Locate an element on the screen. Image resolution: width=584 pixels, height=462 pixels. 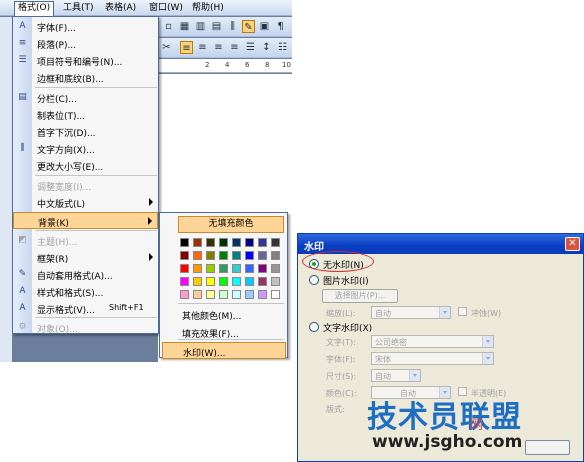
insert-icon: ▫ is located at coordinates (168, 26).